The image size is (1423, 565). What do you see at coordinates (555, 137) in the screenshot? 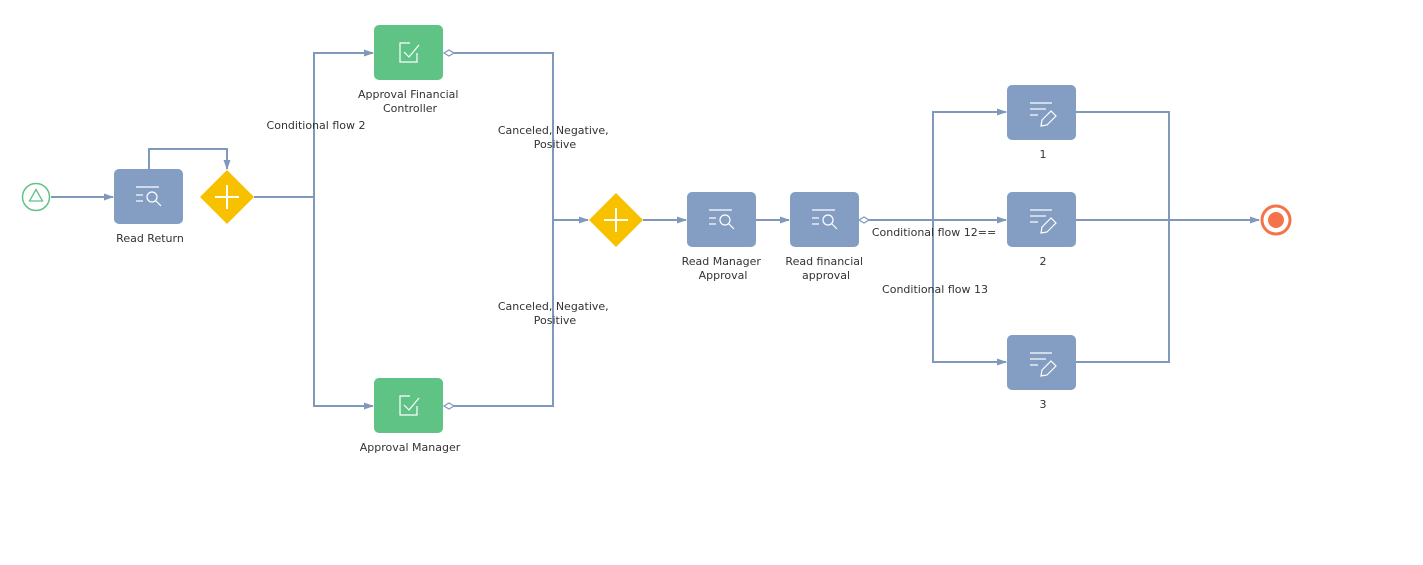
I see `flow-label-canceled-negative-positive-top: Canceled, Negative, Positive` at bounding box center [555, 137].